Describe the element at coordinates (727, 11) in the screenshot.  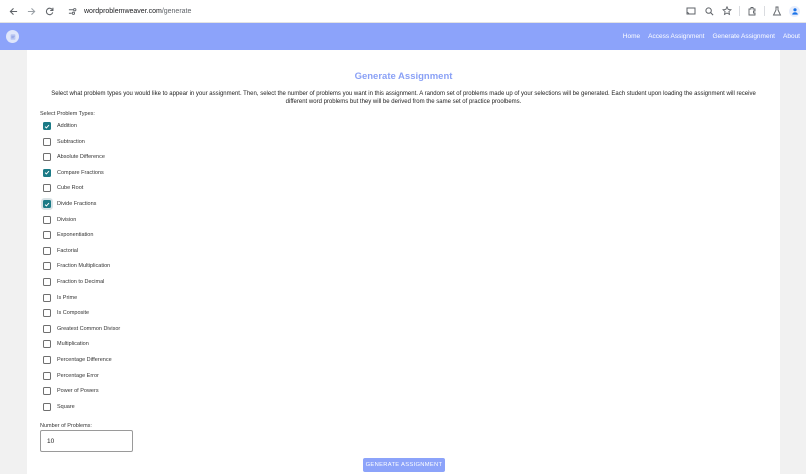
I see `bookmark-star-icon` at that location.